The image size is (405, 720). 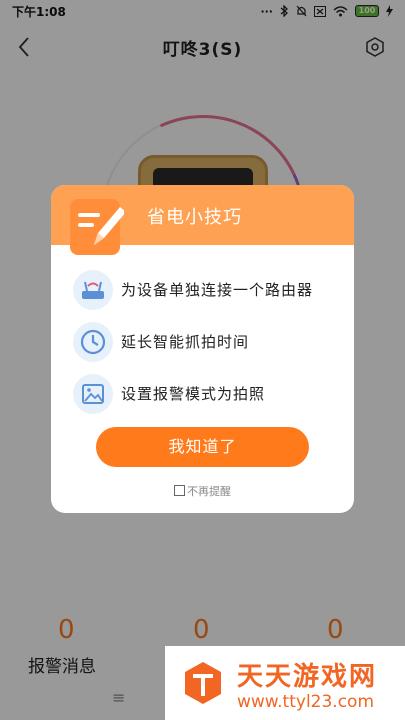 I want to click on dialog-title: 省电小技巧, so click(x=194, y=217).